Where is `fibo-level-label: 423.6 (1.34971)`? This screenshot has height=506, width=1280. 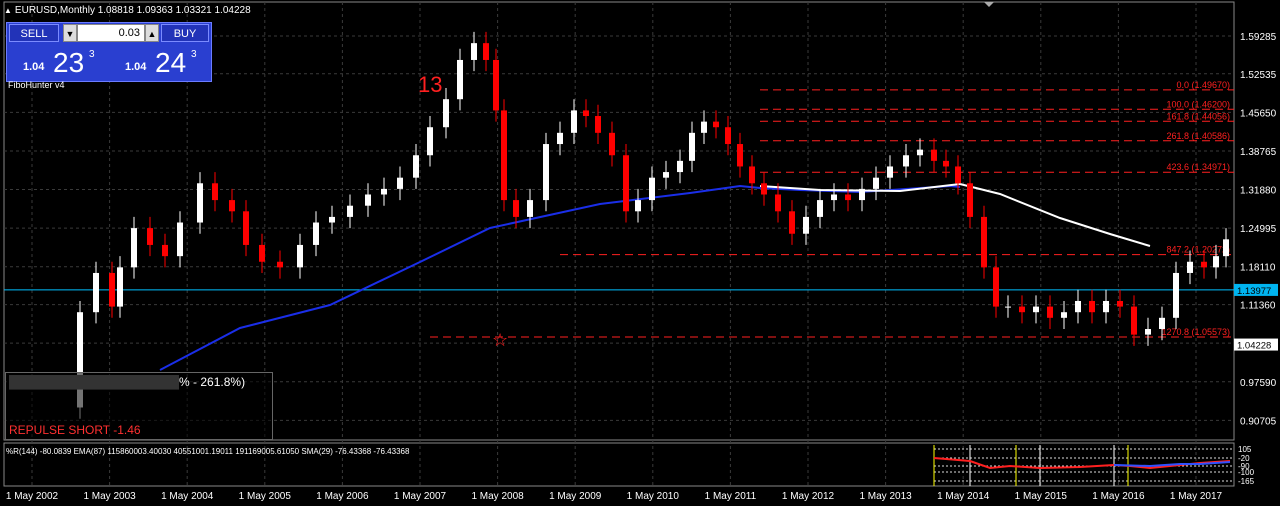
fibo-level-label: 423.6 (1.34971) is located at coordinates (1198, 167).